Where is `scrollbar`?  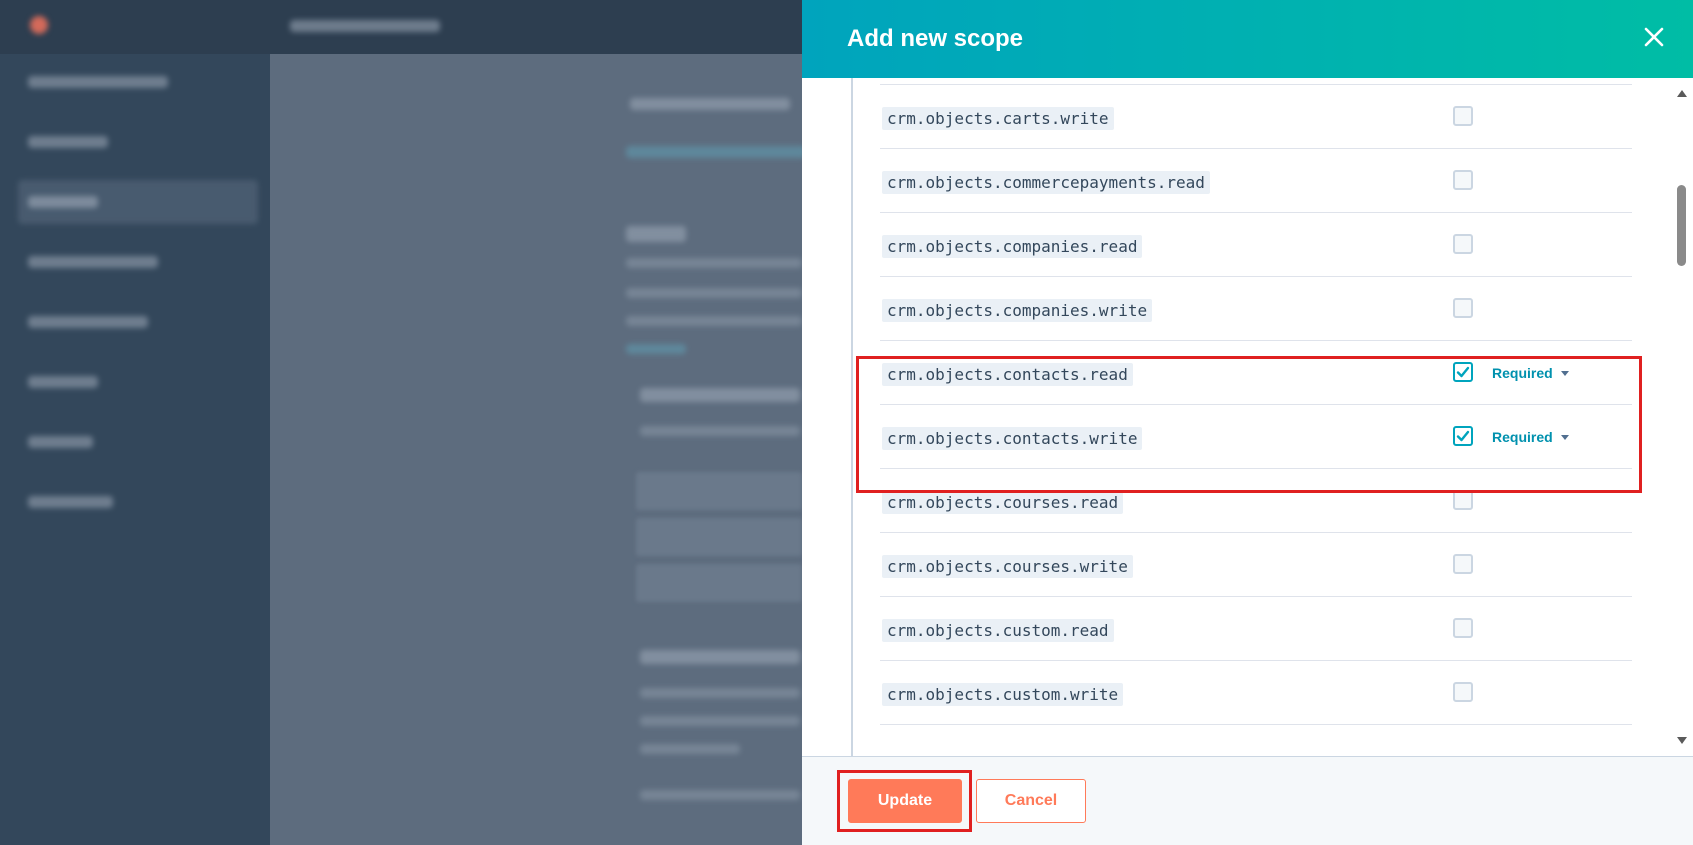
scrollbar is located at coordinates (1682, 417).